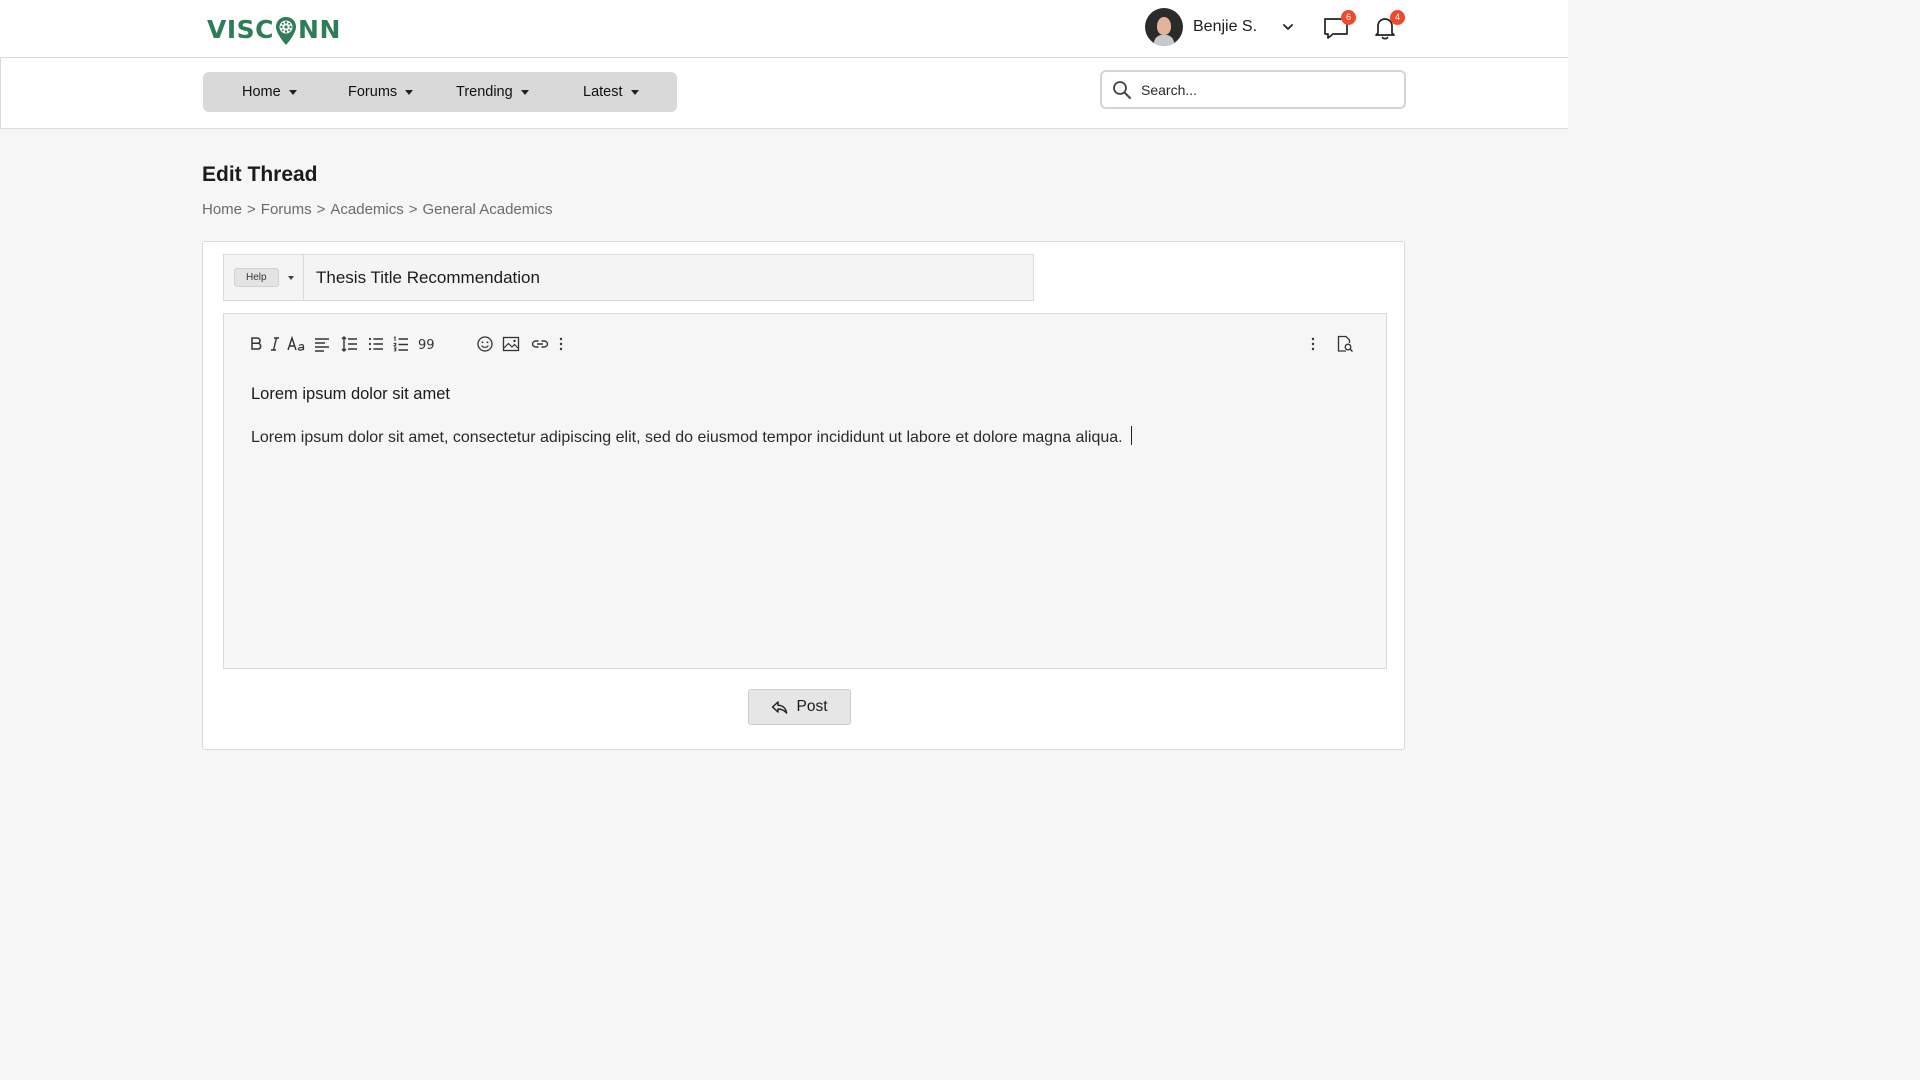 The image size is (1920, 1080). I want to click on line-height-icon, so click(349, 344).